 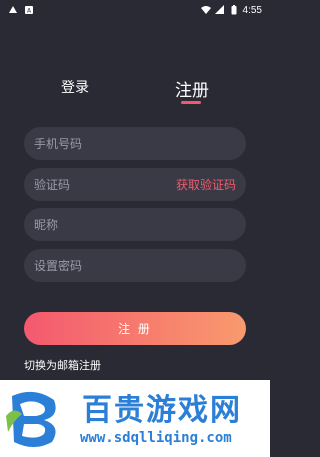 I want to click on watermark-url: www.sdqlliqing.com, so click(x=156, y=438).